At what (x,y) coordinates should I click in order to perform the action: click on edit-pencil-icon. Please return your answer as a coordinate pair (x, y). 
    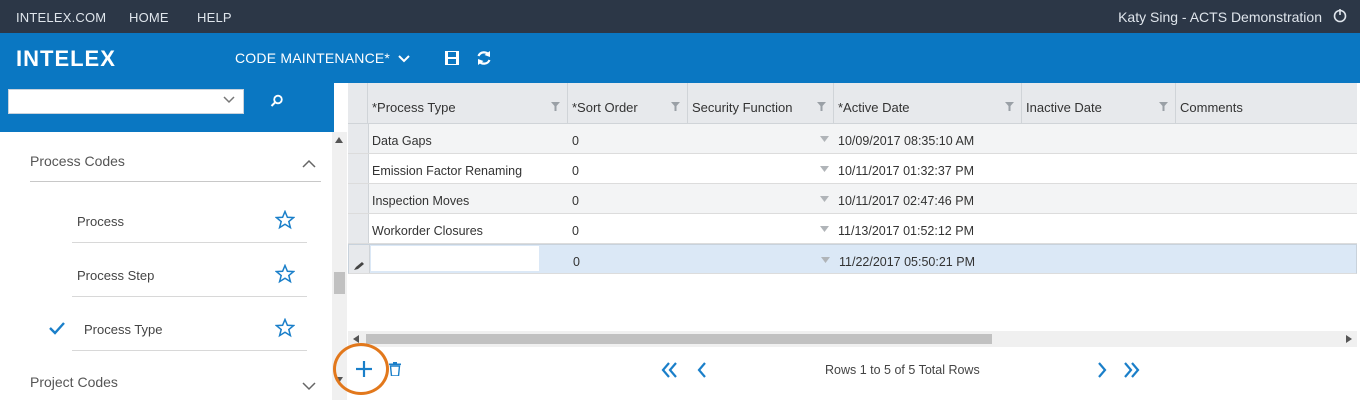
    Looking at the image, I should click on (359, 266).